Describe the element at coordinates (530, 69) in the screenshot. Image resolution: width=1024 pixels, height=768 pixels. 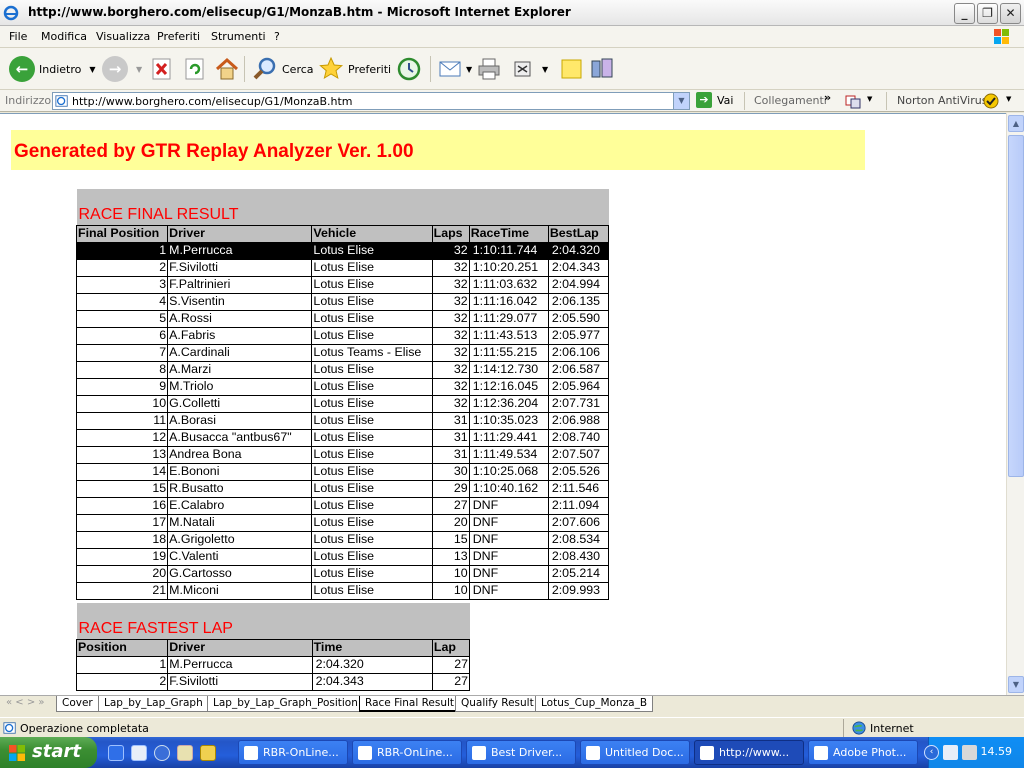
I see `edit-button: ▼` at that location.